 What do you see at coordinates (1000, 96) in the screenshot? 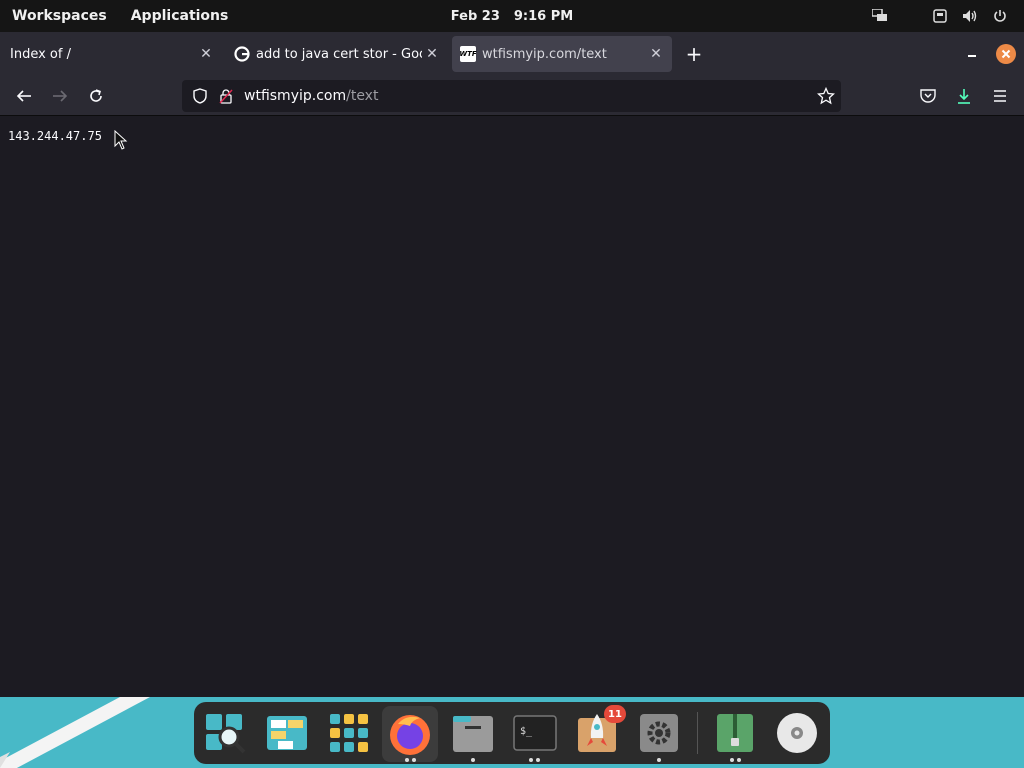
I see `app-menu-icon` at bounding box center [1000, 96].